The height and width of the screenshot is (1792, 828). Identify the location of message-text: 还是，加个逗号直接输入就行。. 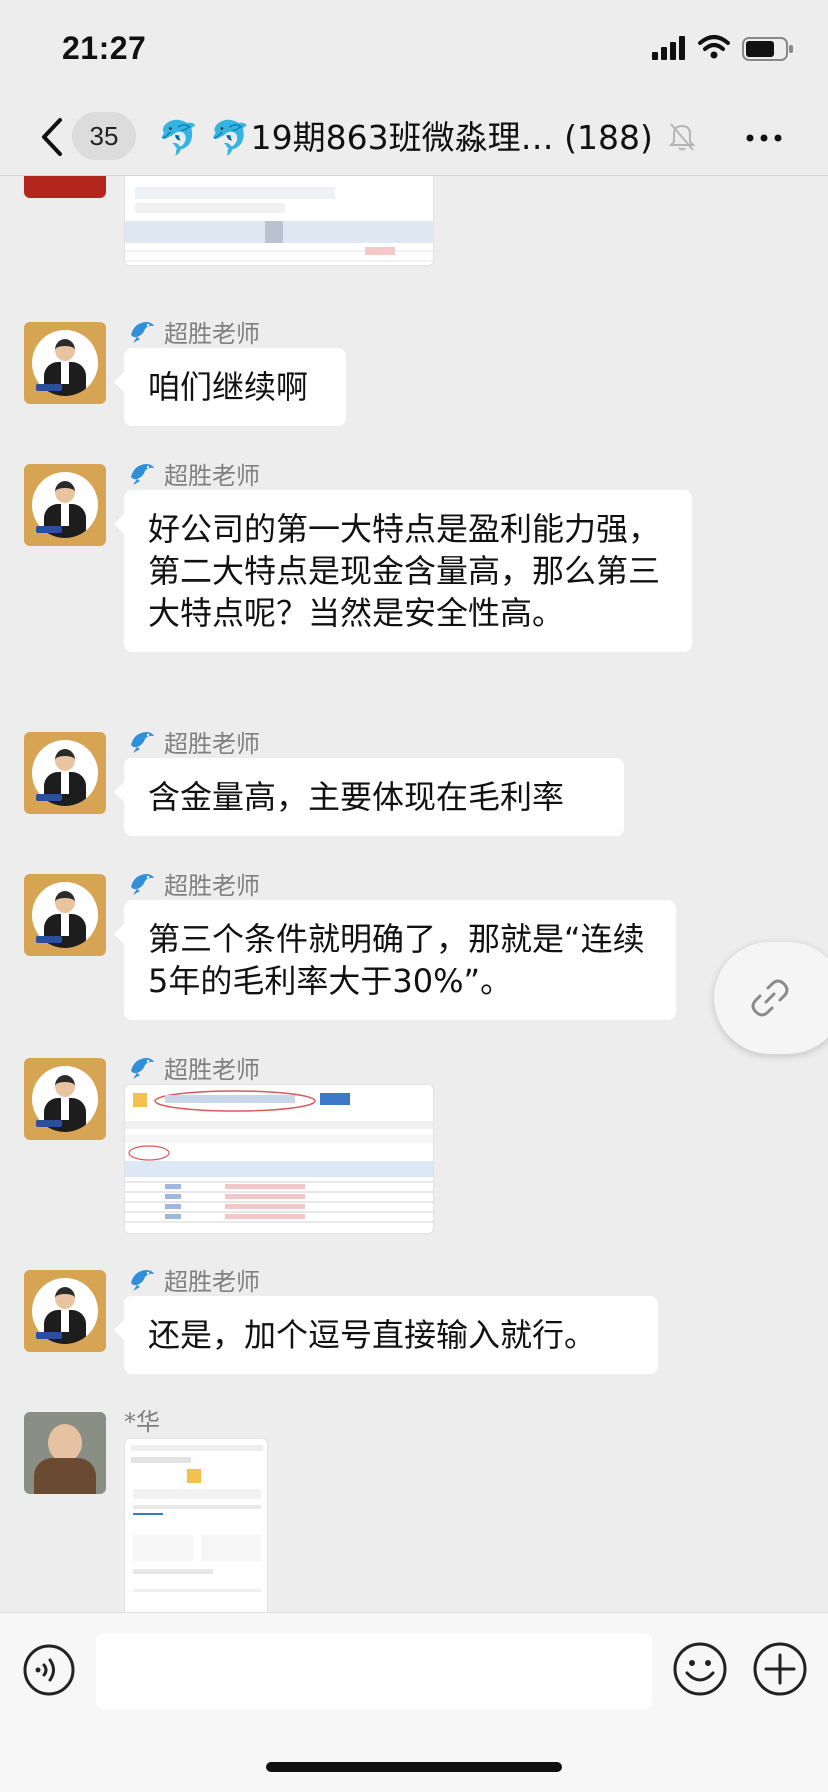
(372, 1335).